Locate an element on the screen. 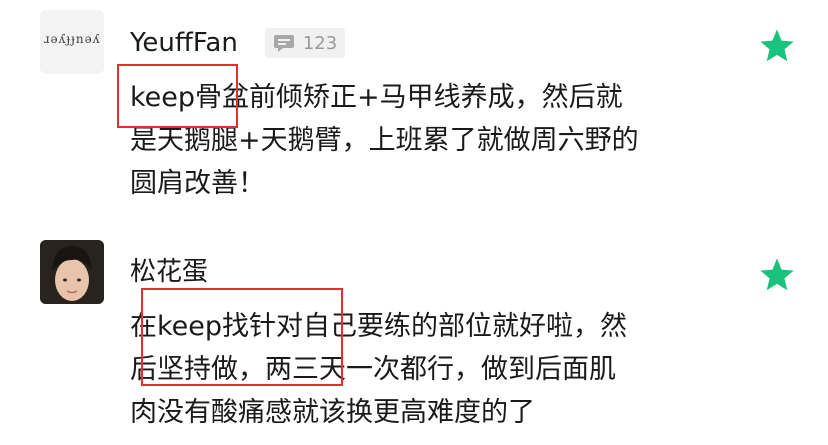  avatar-photo is located at coordinates (72, 272).